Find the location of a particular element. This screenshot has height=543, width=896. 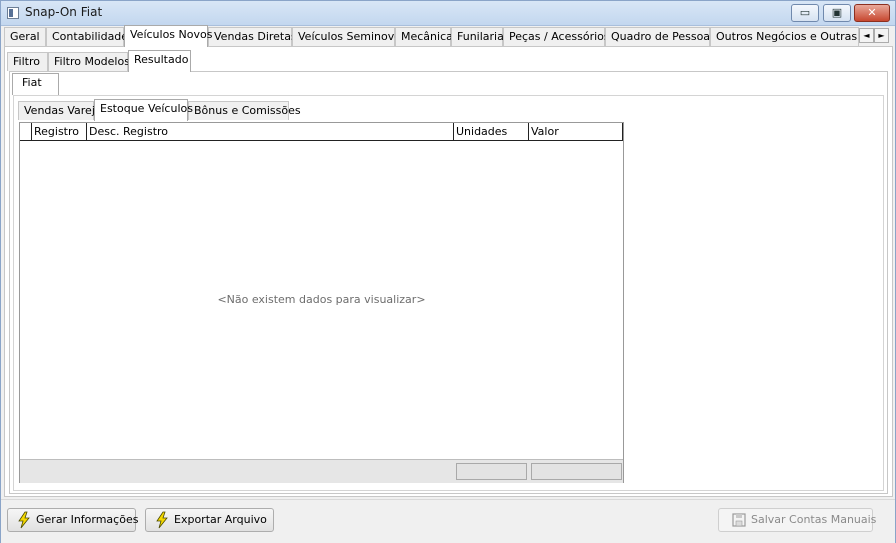

generate-info-button: Gerar Informações is located at coordinates (73, 520).